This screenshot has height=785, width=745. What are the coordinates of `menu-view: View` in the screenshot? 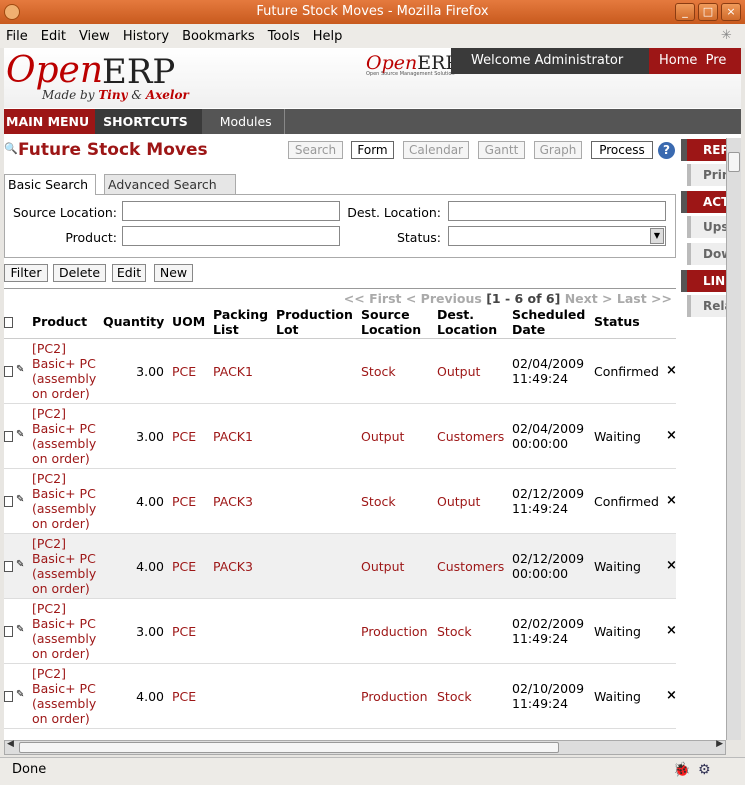 It's located at (94, 36).